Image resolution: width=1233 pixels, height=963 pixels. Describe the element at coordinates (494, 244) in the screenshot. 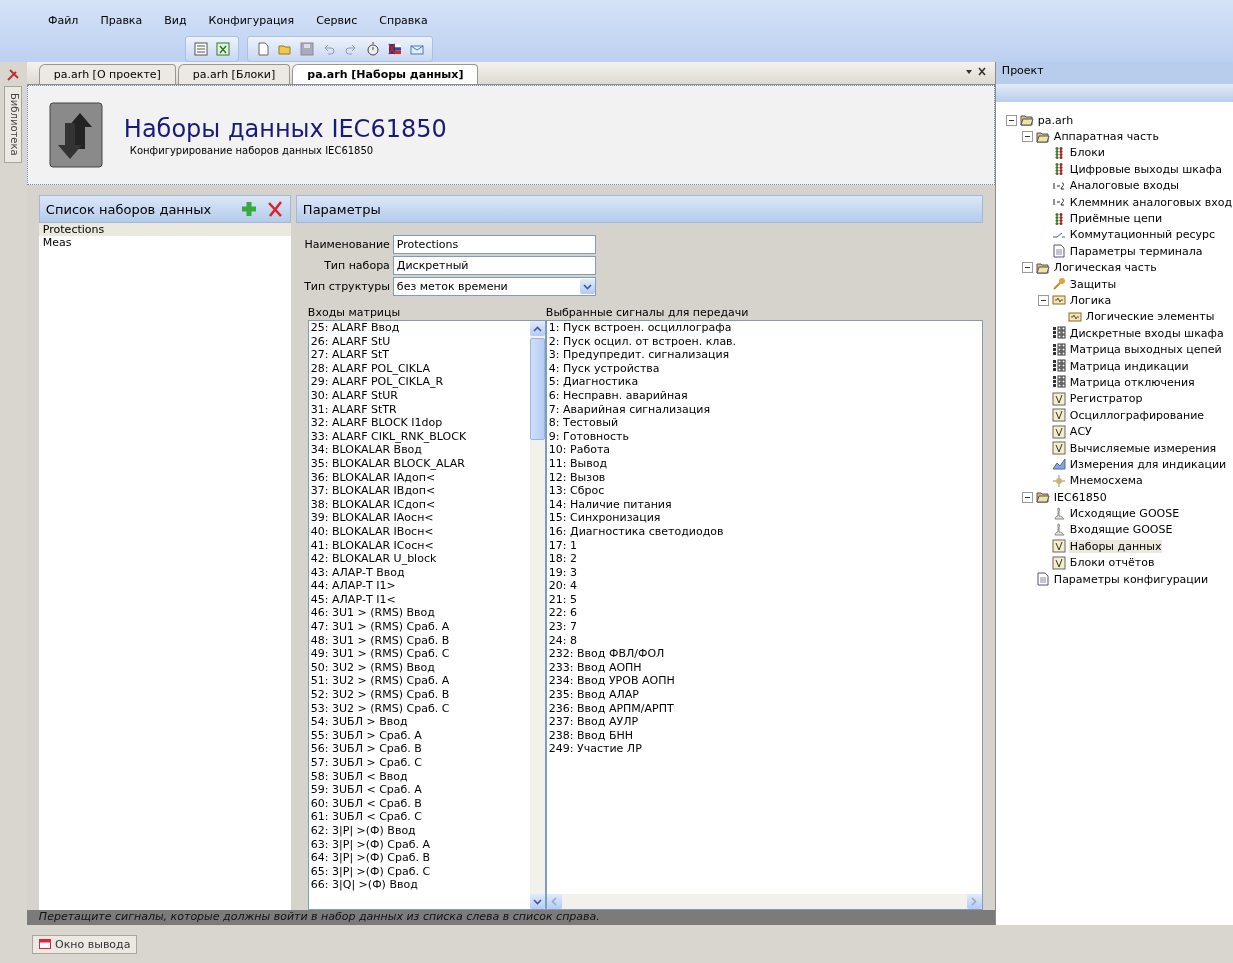

I see `input-field: Protections` at that location.